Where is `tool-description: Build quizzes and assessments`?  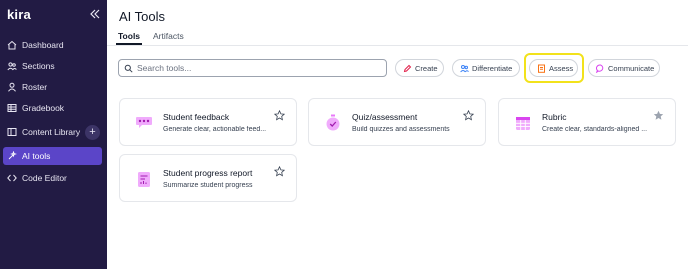
tool-description: Build quizzes and assessments is located at coordinates (401, 129).